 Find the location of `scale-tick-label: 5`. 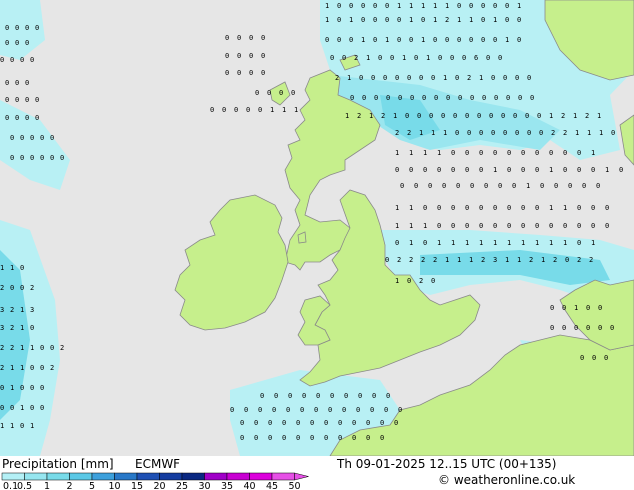

scale-tick-label: 5 is located at coordinates (92, 485).